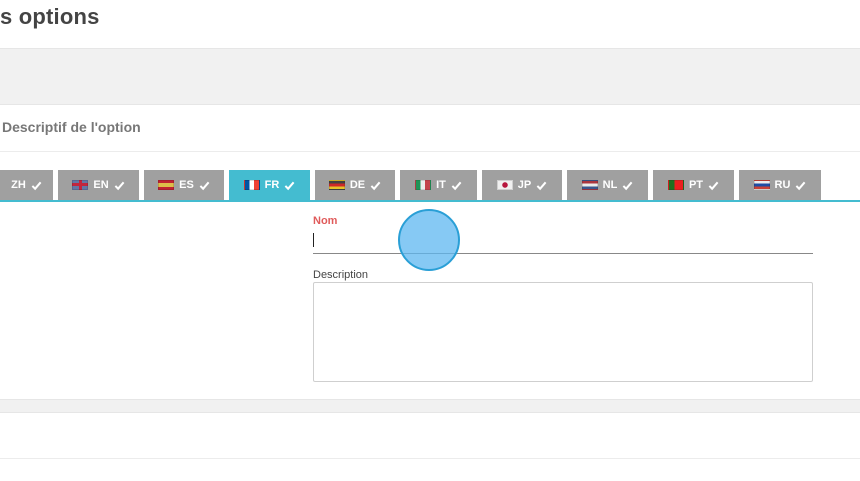  I want to click on tab-en: EN, so click(98, 185).